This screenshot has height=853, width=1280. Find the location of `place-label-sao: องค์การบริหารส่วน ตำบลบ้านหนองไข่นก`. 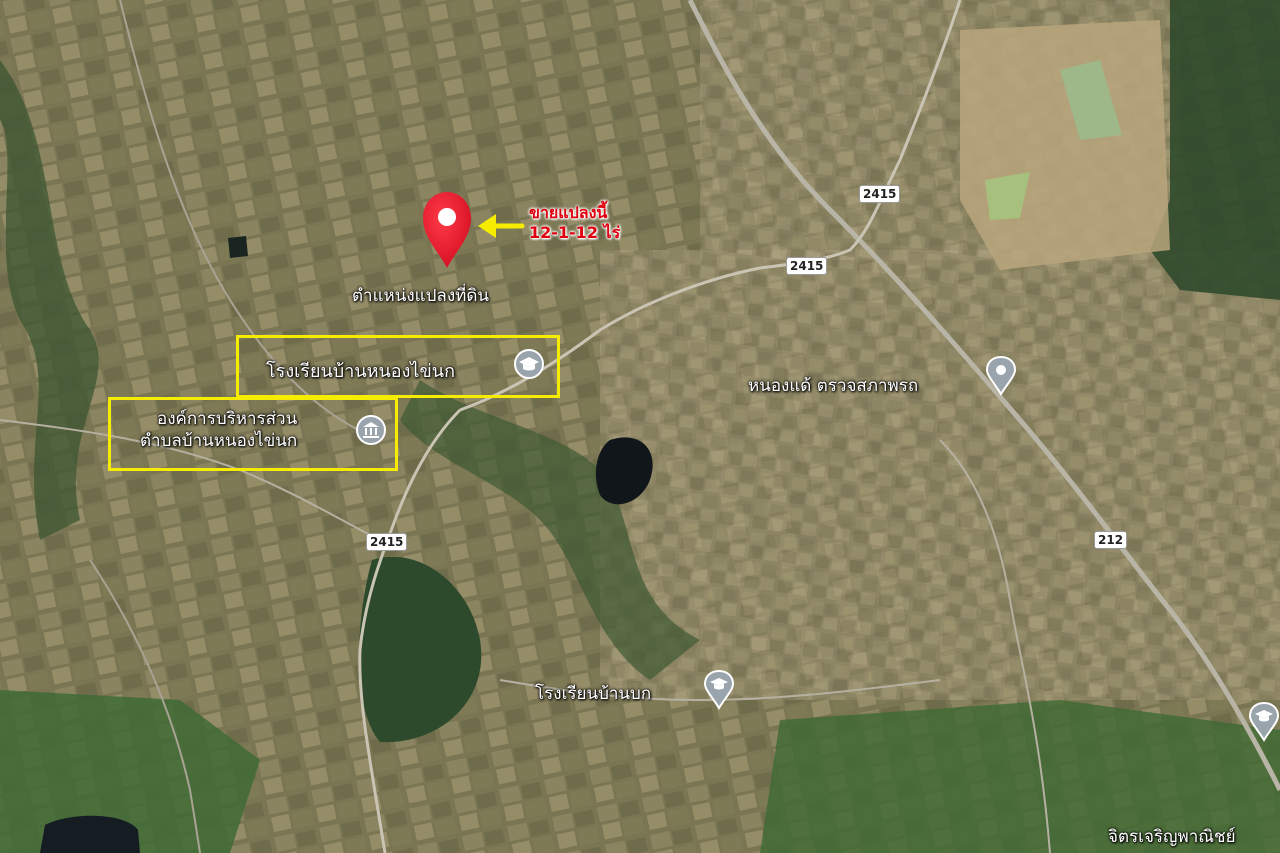

place-label-sao: องค์การบริหารส่วน ตำบลบ้านหนองไข่นก is located at coordinates (218, 430).